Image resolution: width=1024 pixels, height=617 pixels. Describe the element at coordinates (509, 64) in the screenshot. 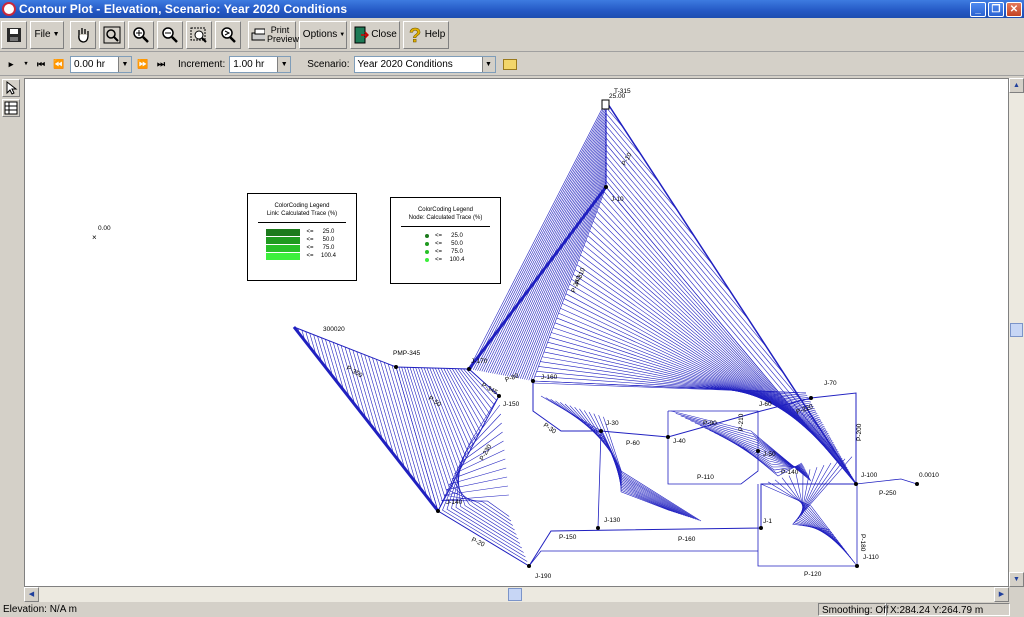

I see `folder-icon` at that location.